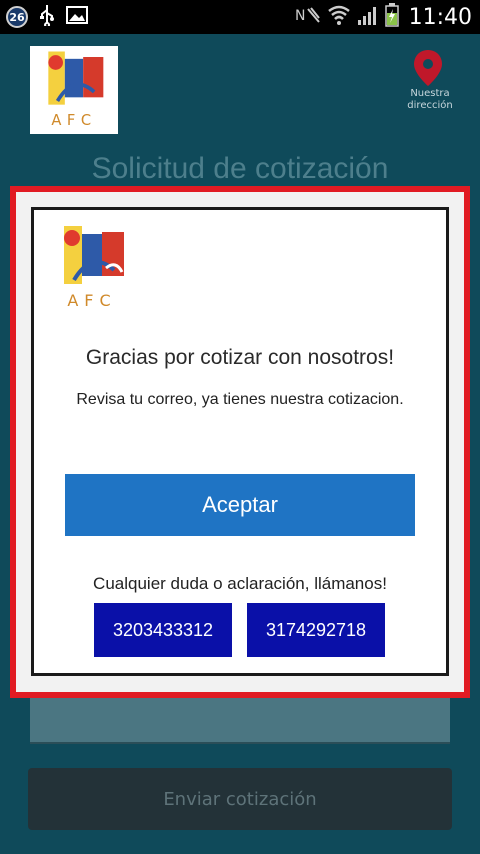 Image resolution: width=480 pixels, height=854 pixels. I want to click on image-icon, so click(77, 17).